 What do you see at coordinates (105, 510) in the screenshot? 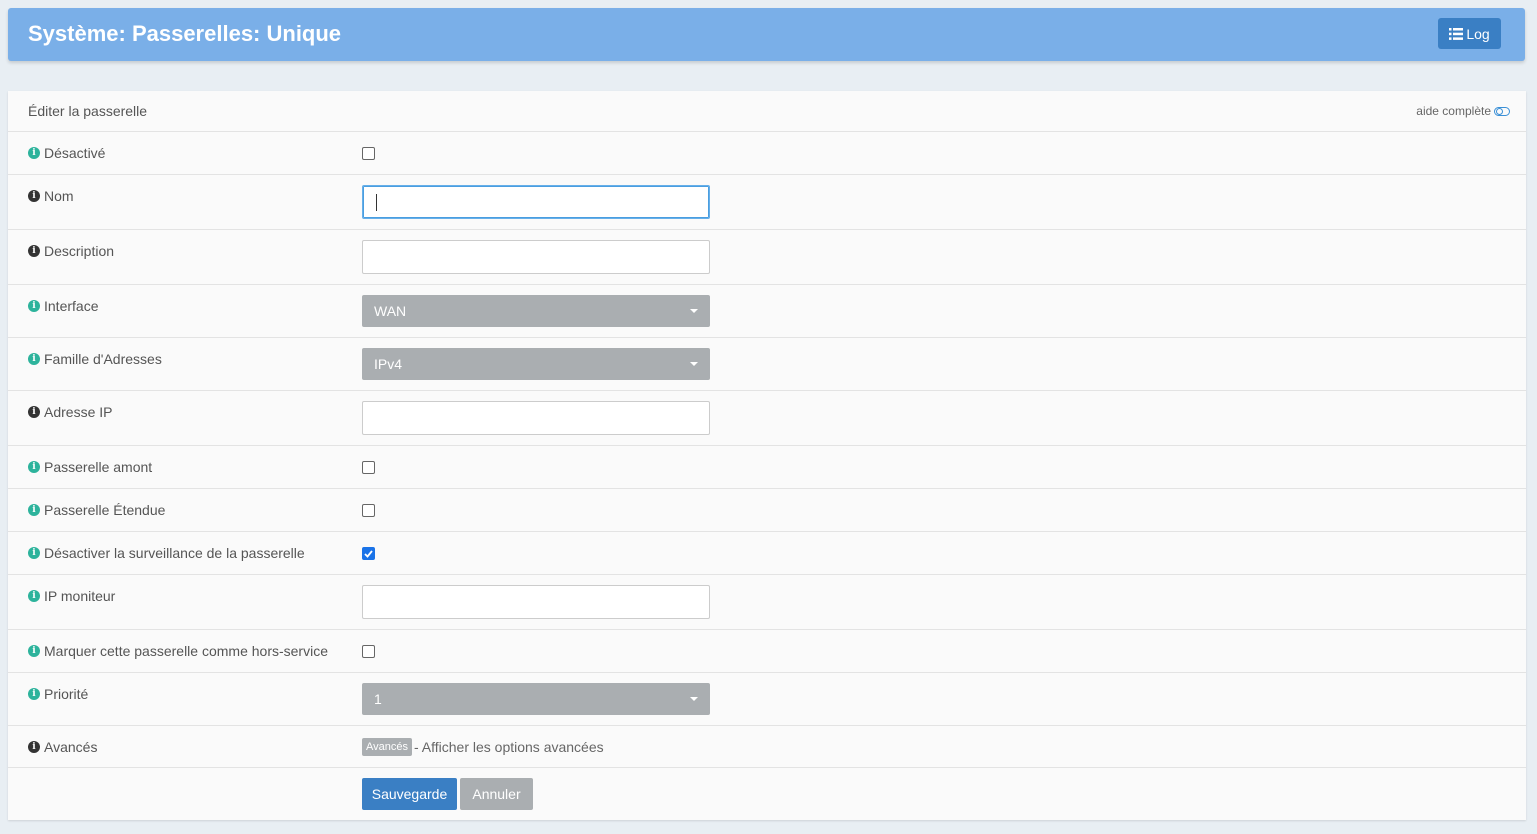
I see `label-text: Passerelle Étendue` at bounding box center [105, 510].